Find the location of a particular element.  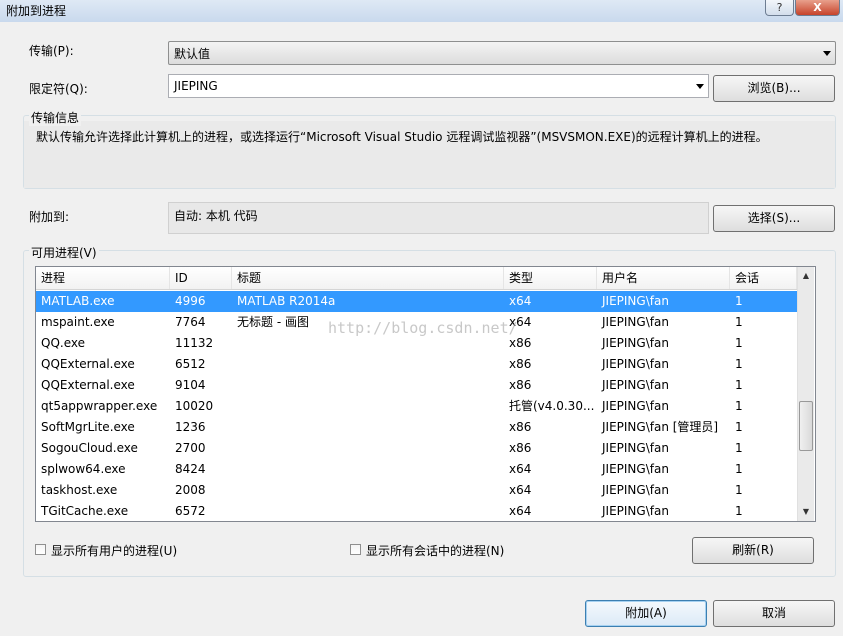

table-row: QQExternal.exe 6512 x86 JIEPING\fan 1 is located at coordinates (416, 364).